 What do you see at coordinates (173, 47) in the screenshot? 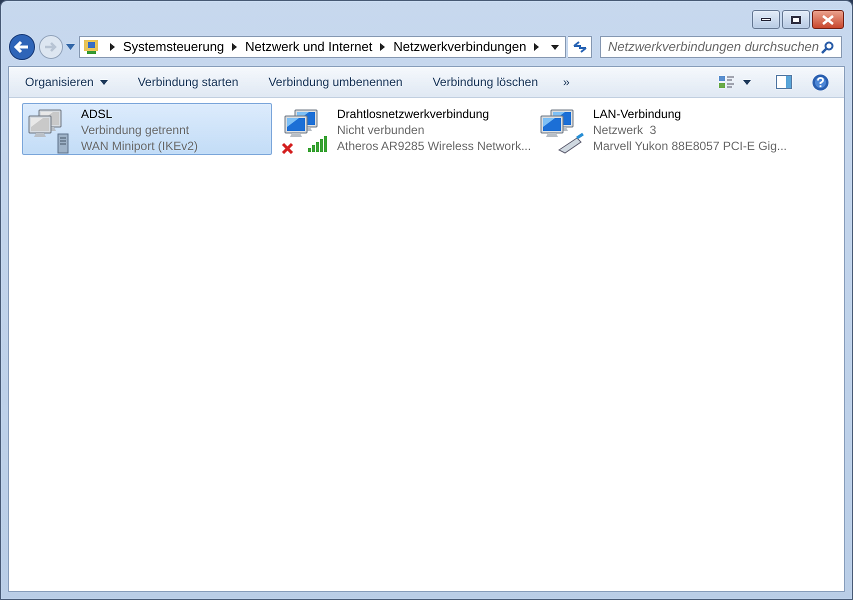
I see `breadcrumb-item: Systemsteuerung` at bounding box center [173, 47].